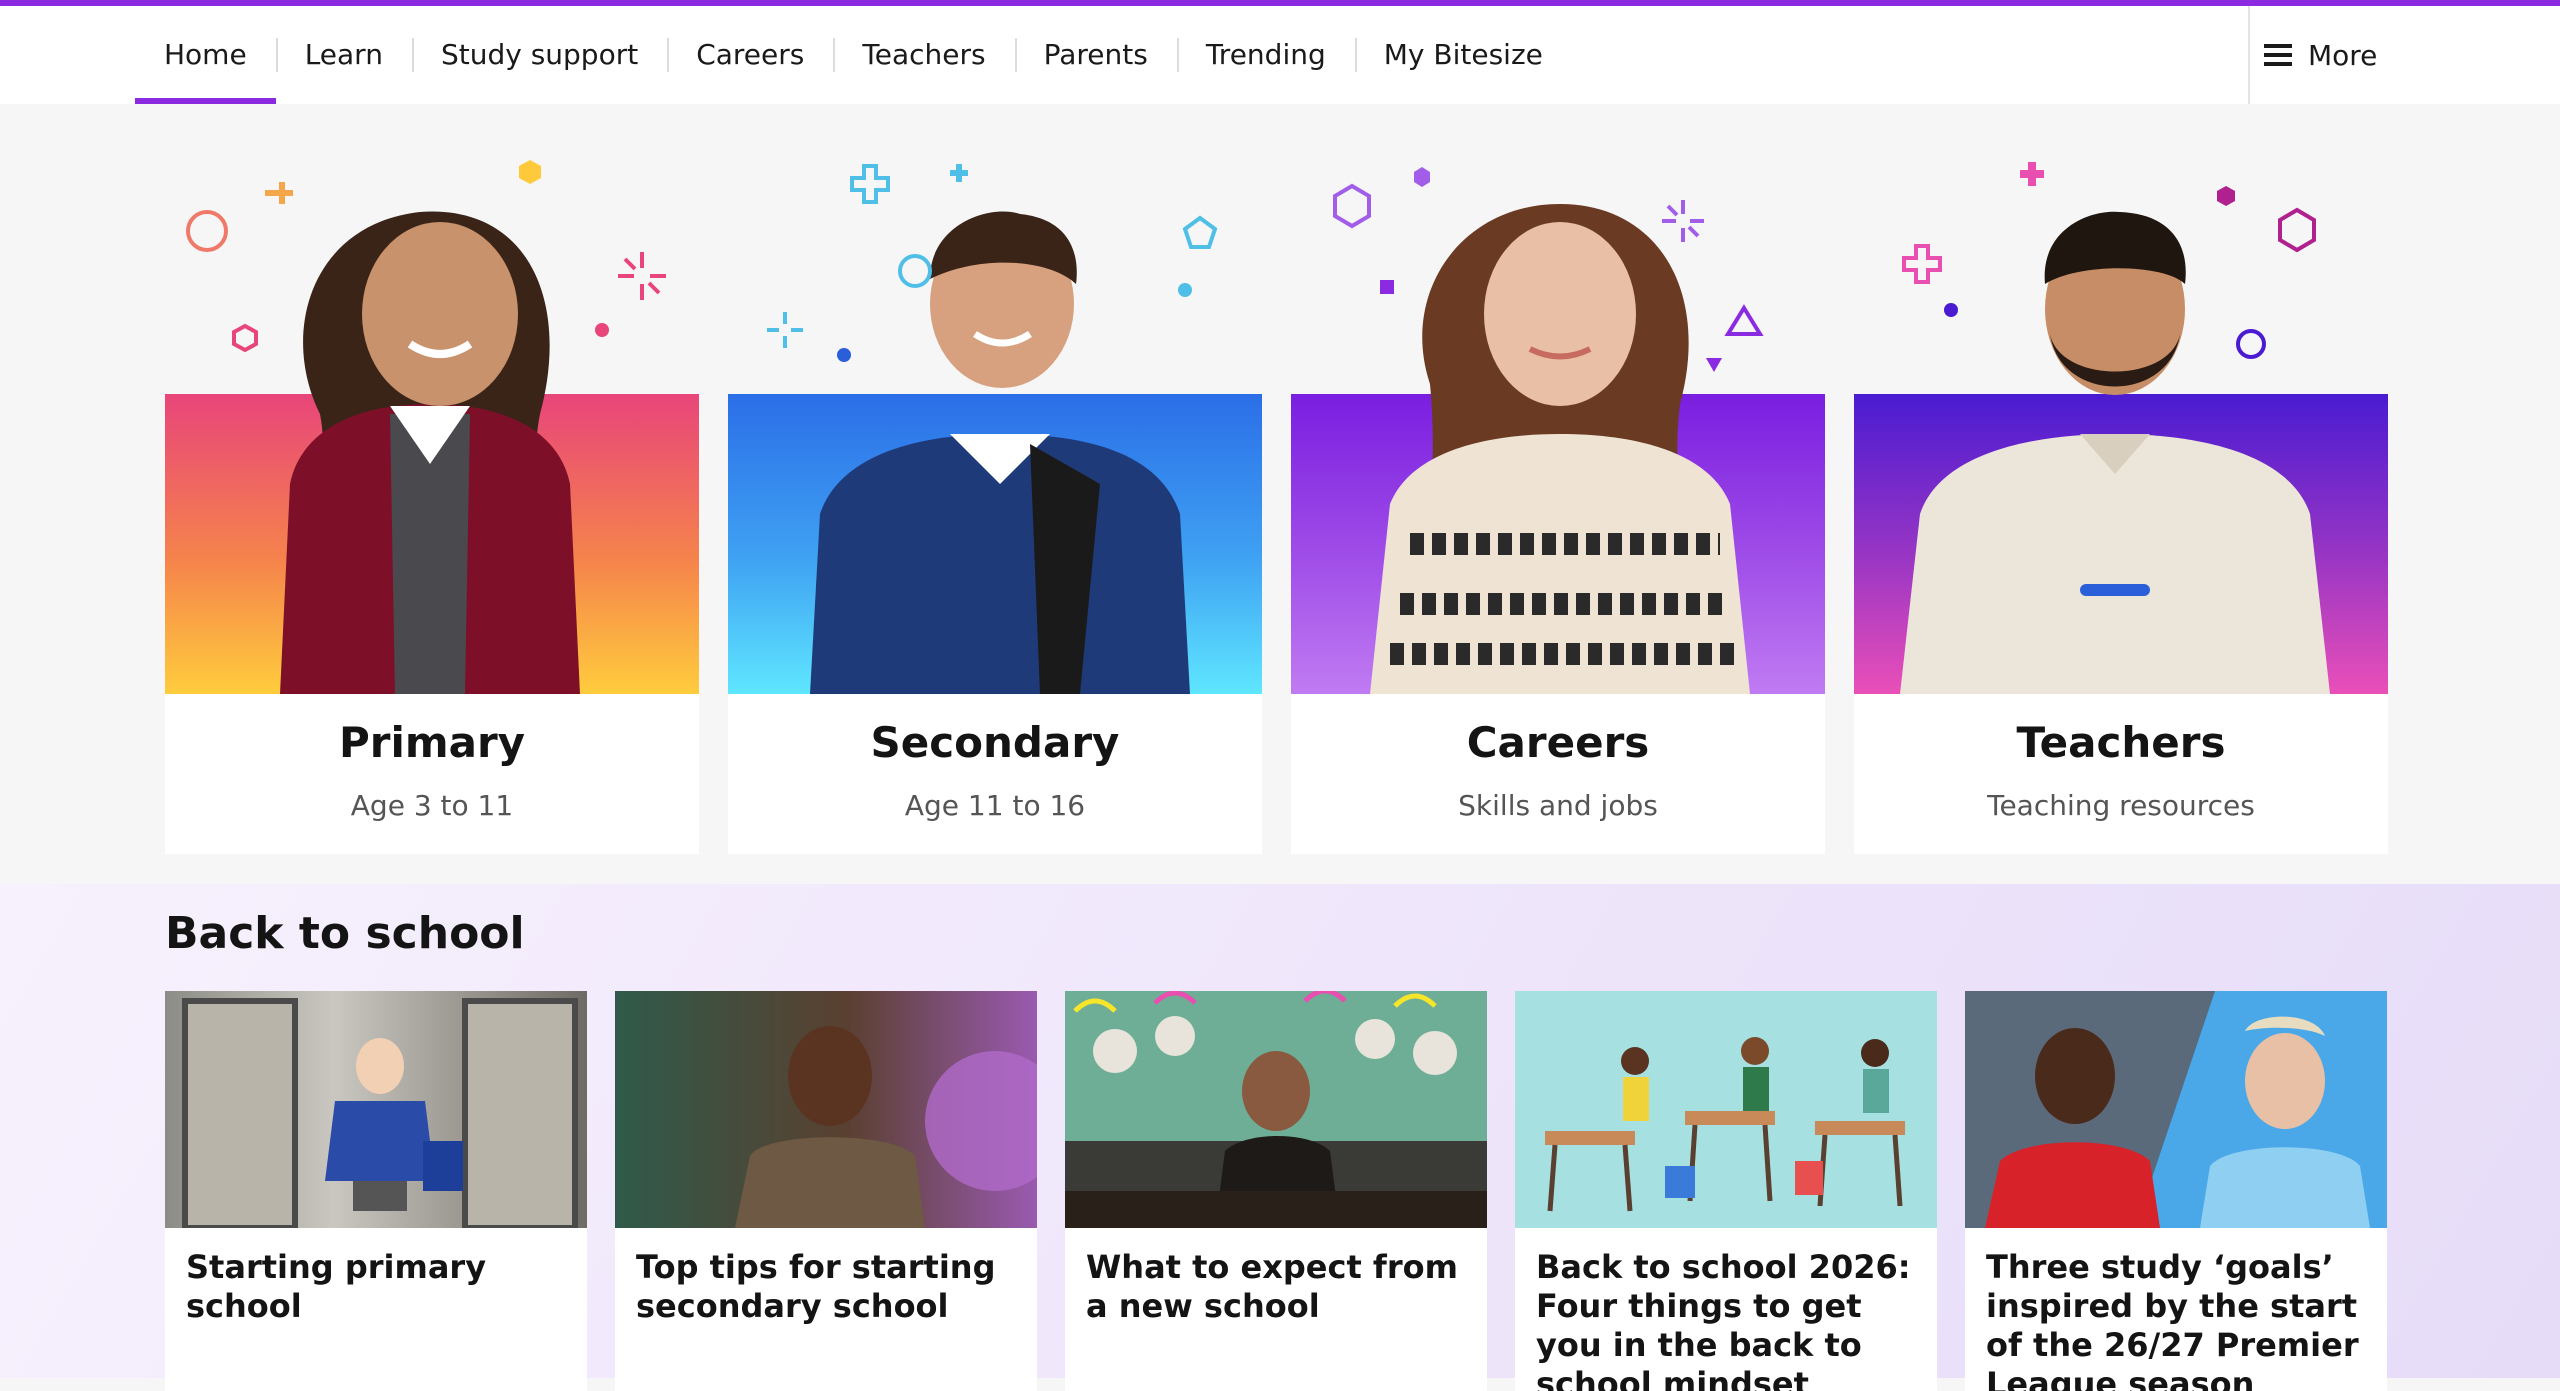 This screenshot has height=1391, width=2560. I want to click on tile-new-school: What to expect from a new school, so click(1276, 1191).